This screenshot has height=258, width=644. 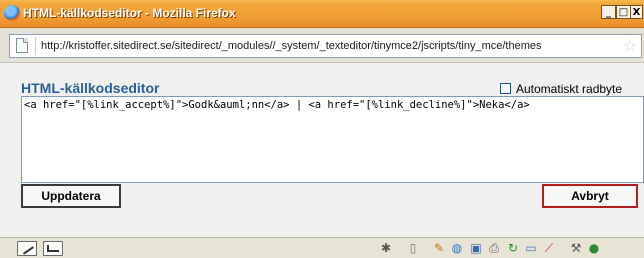 I want to click on minimize-button: _, so click(x=608, y=12).